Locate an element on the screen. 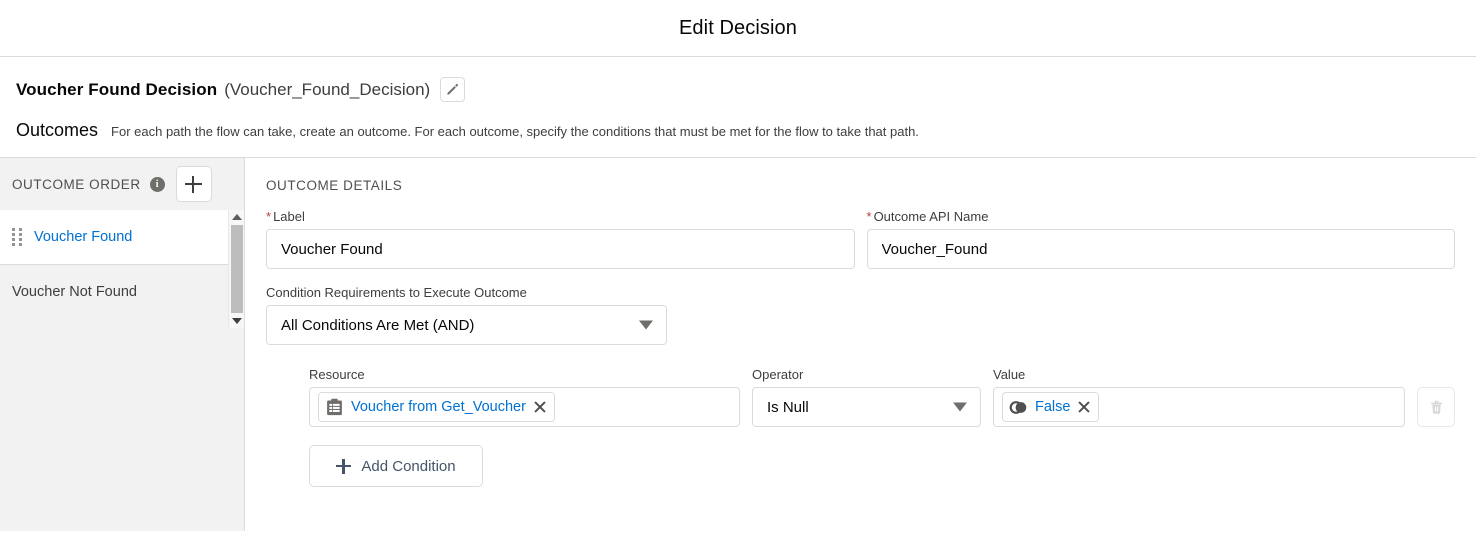  resource-pill: Voucher from Get_Voucher is located at coordinates (436, 407).